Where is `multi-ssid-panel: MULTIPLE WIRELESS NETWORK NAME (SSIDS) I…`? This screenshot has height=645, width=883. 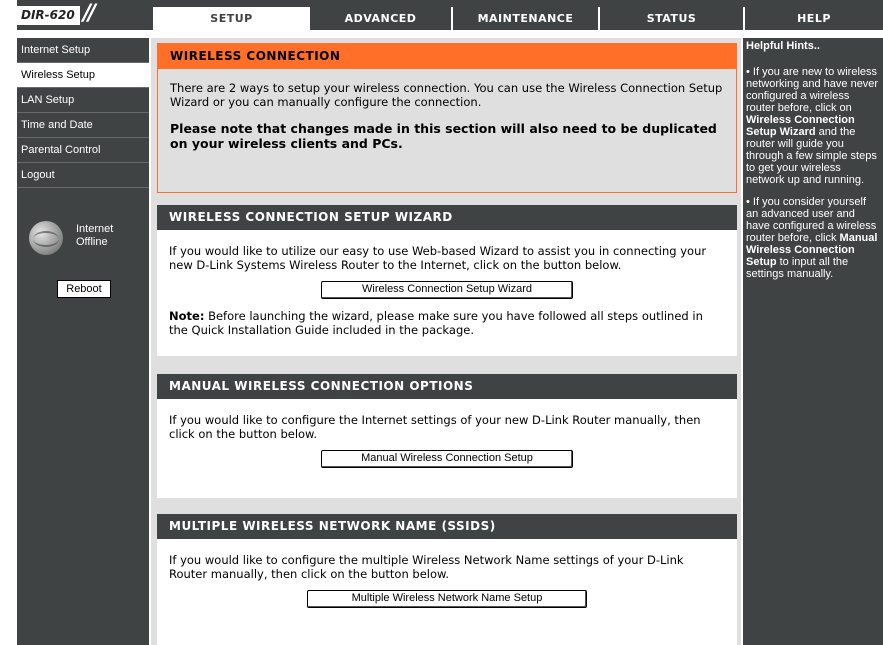
multi-ssid-panel: MULTIPLE WIRELESS NETWORK NAME (SSIDS) I… is located at coordinates (447, 579).